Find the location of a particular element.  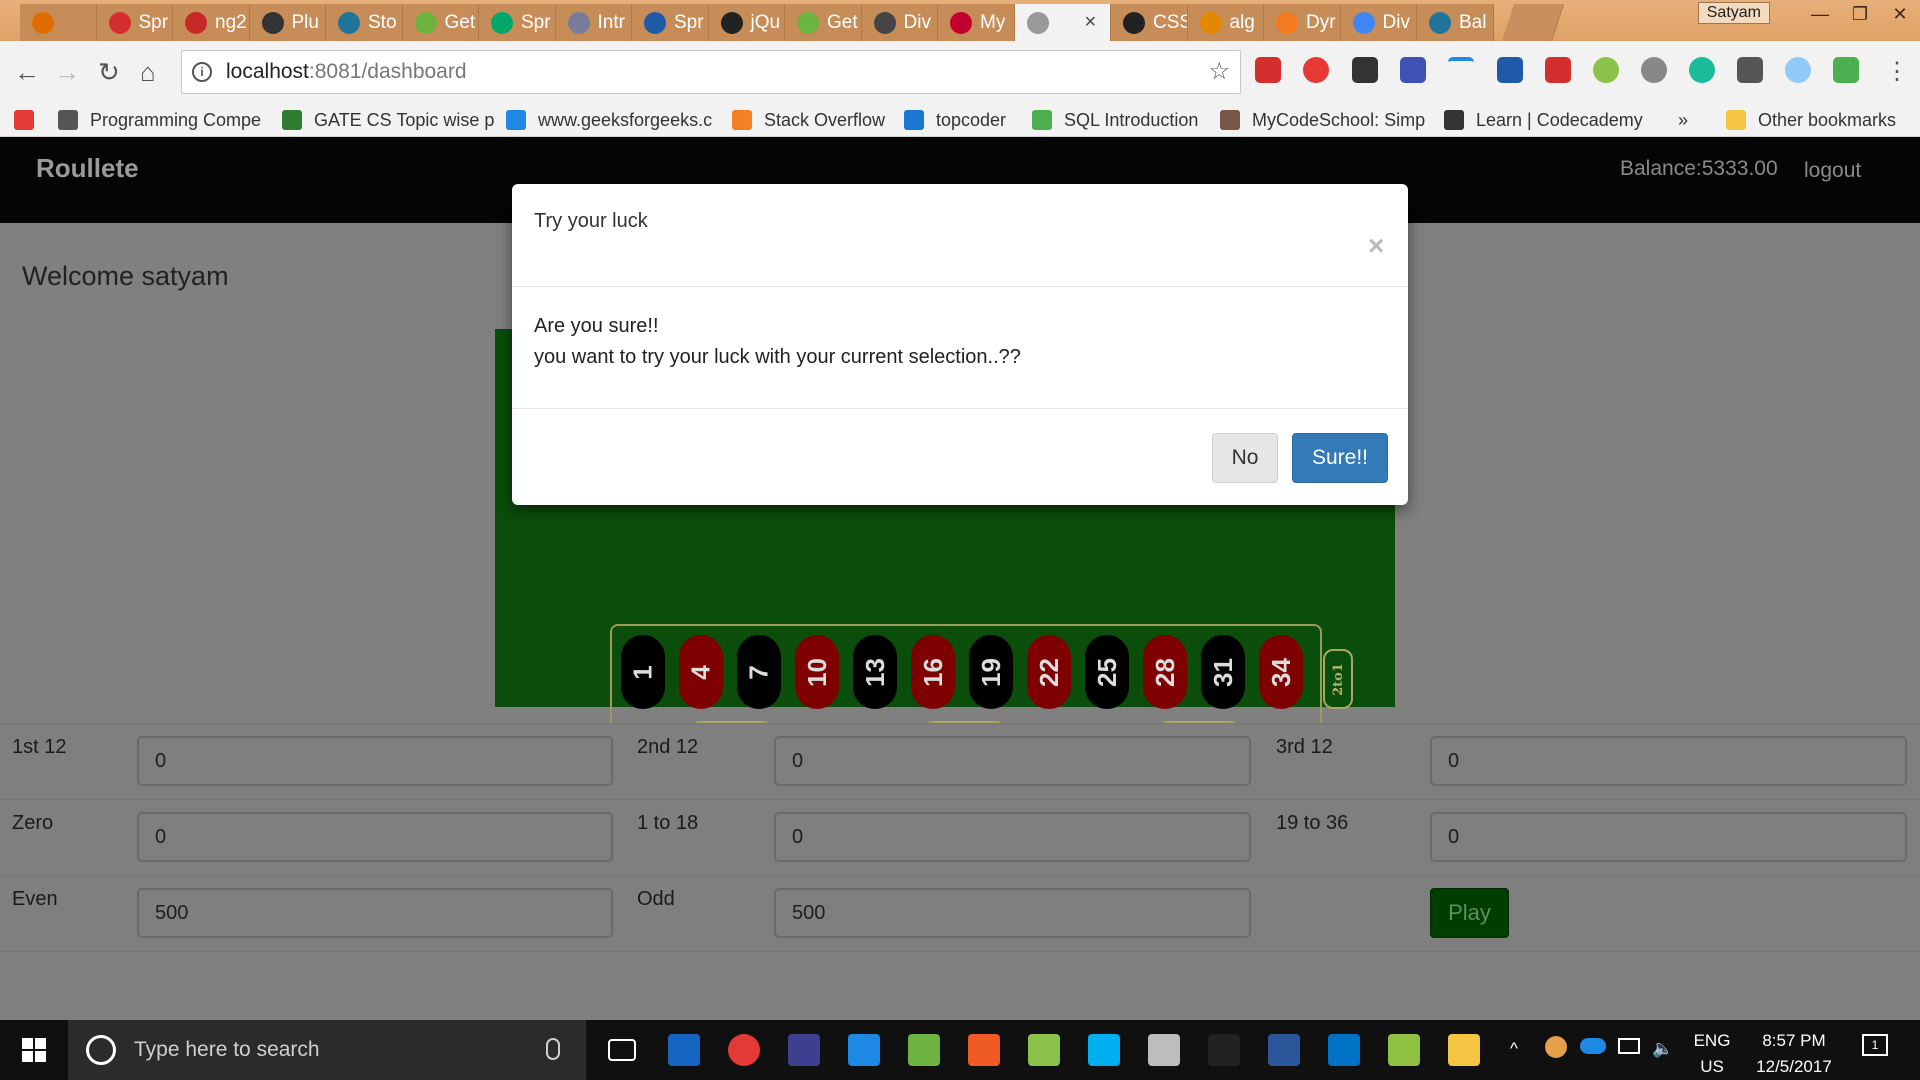

bookmark-item: www.geeksforgeeks.c is located at coordinates (609, 120).